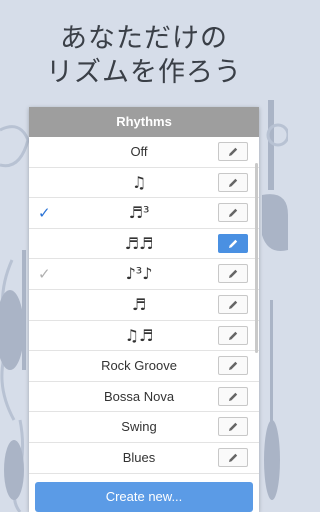 This screenshot has height=512, width=320. I want to click on rhythm-label: ♬³, so click(139, 213).